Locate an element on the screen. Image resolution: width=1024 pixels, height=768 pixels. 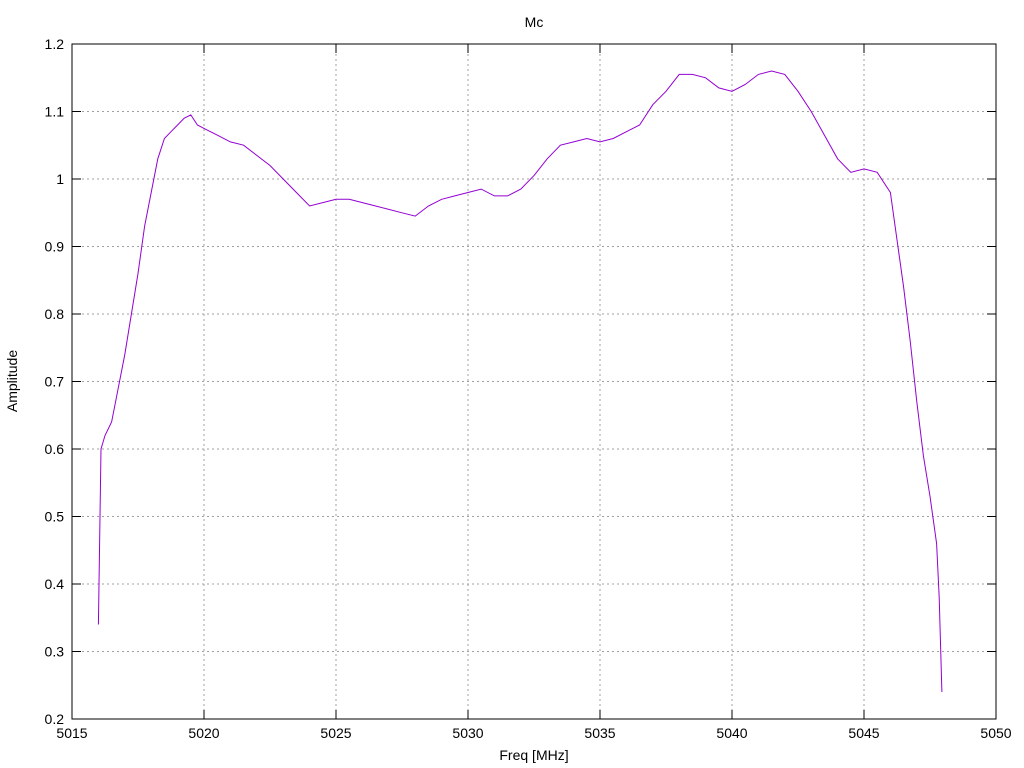
x-tick-label: 5035 is located at coordinates (599, 733).